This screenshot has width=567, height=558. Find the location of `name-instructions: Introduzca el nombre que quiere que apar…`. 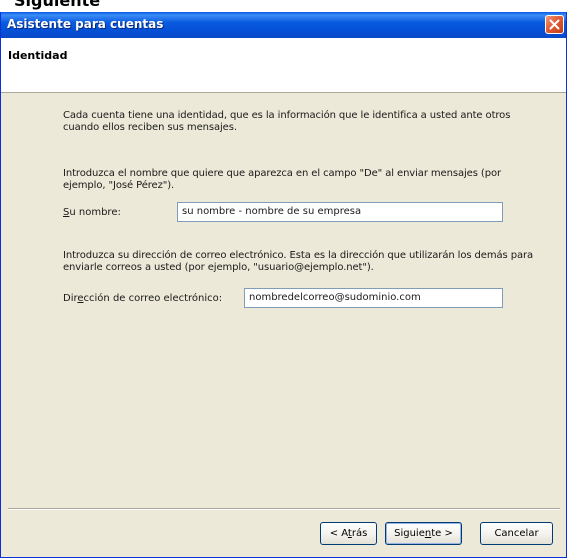

name-instructions: Introduzca el nombre que quiere que apar… is located at coordinates (282, 179).